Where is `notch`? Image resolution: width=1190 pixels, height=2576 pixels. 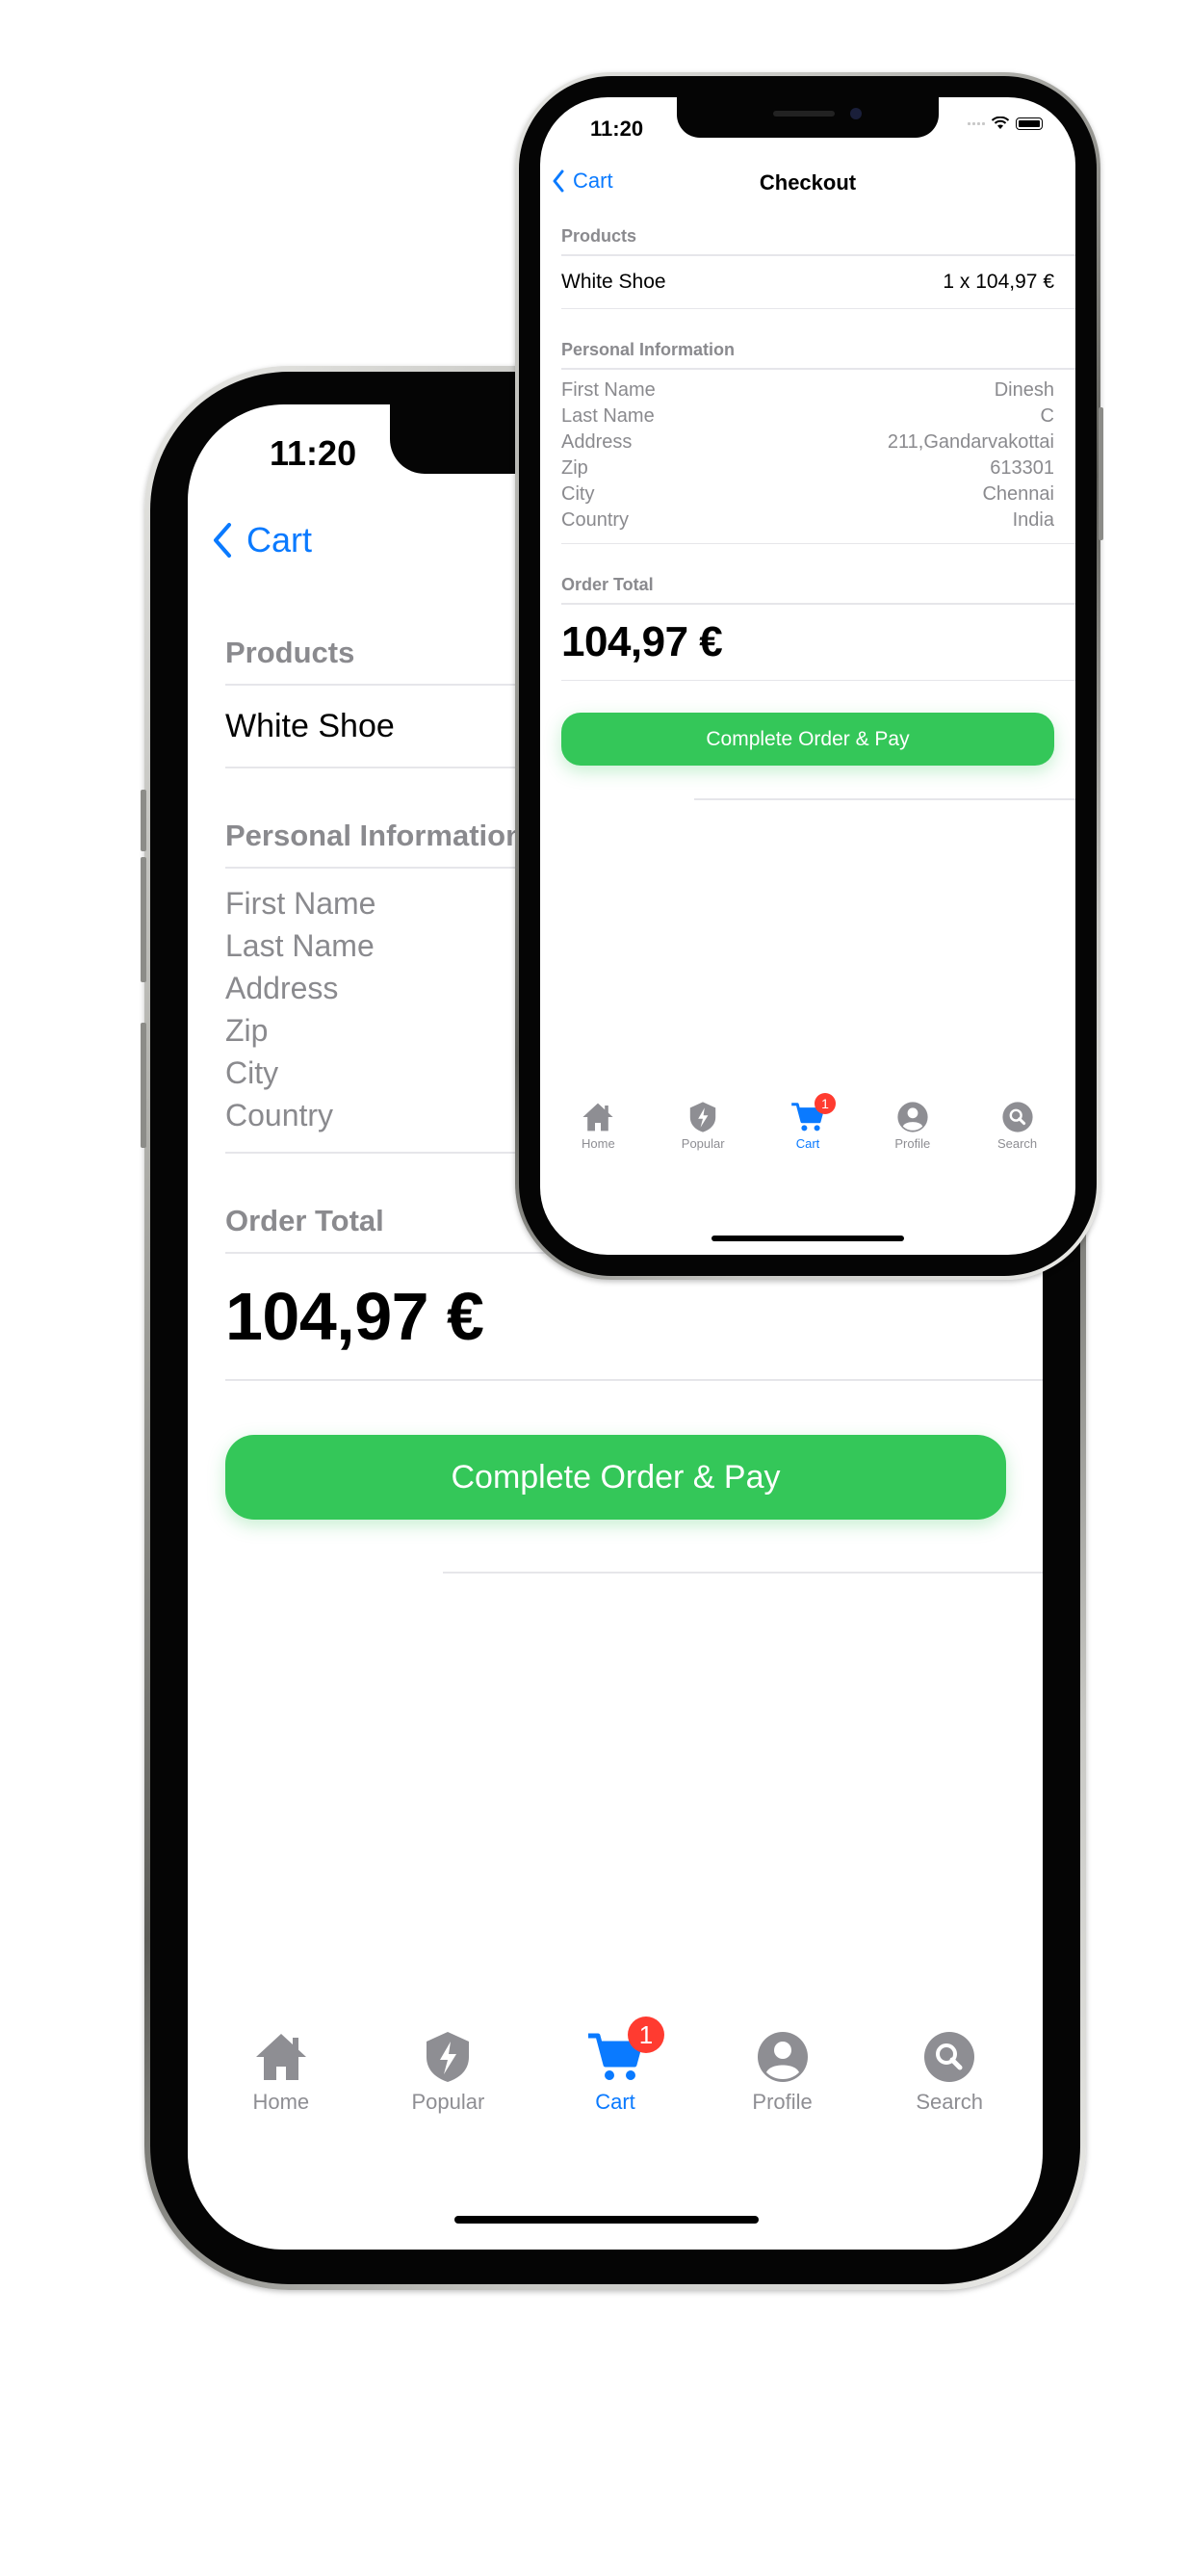 notch is located at coordinates (808, 117).